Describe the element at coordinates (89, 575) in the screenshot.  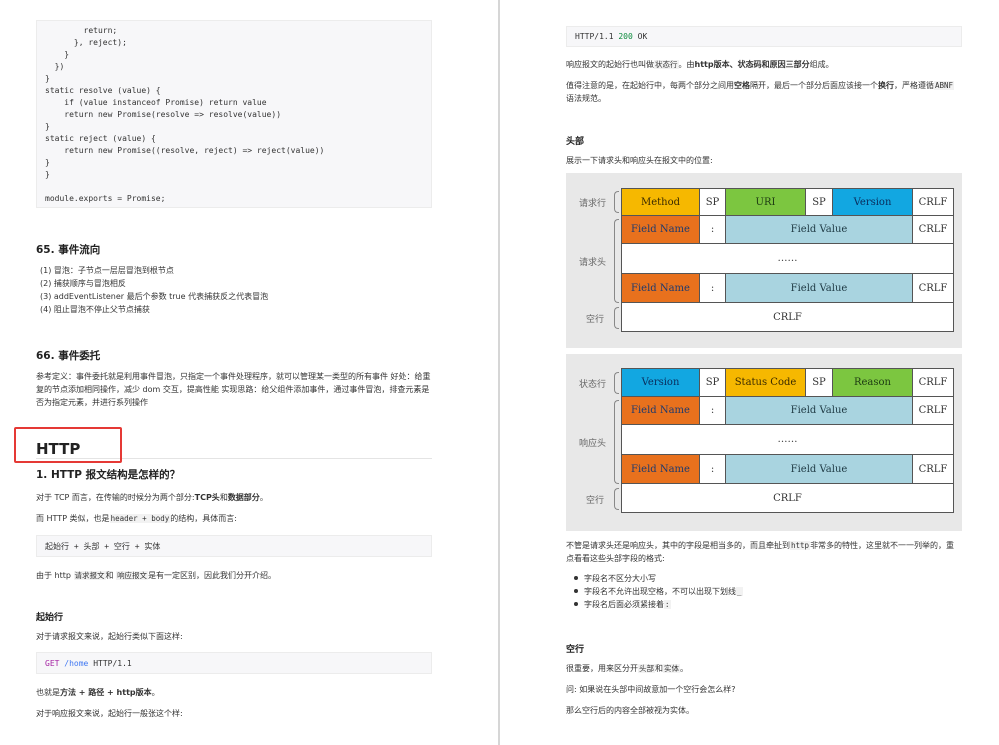
I see `inline-code: 请求报文` at that location.